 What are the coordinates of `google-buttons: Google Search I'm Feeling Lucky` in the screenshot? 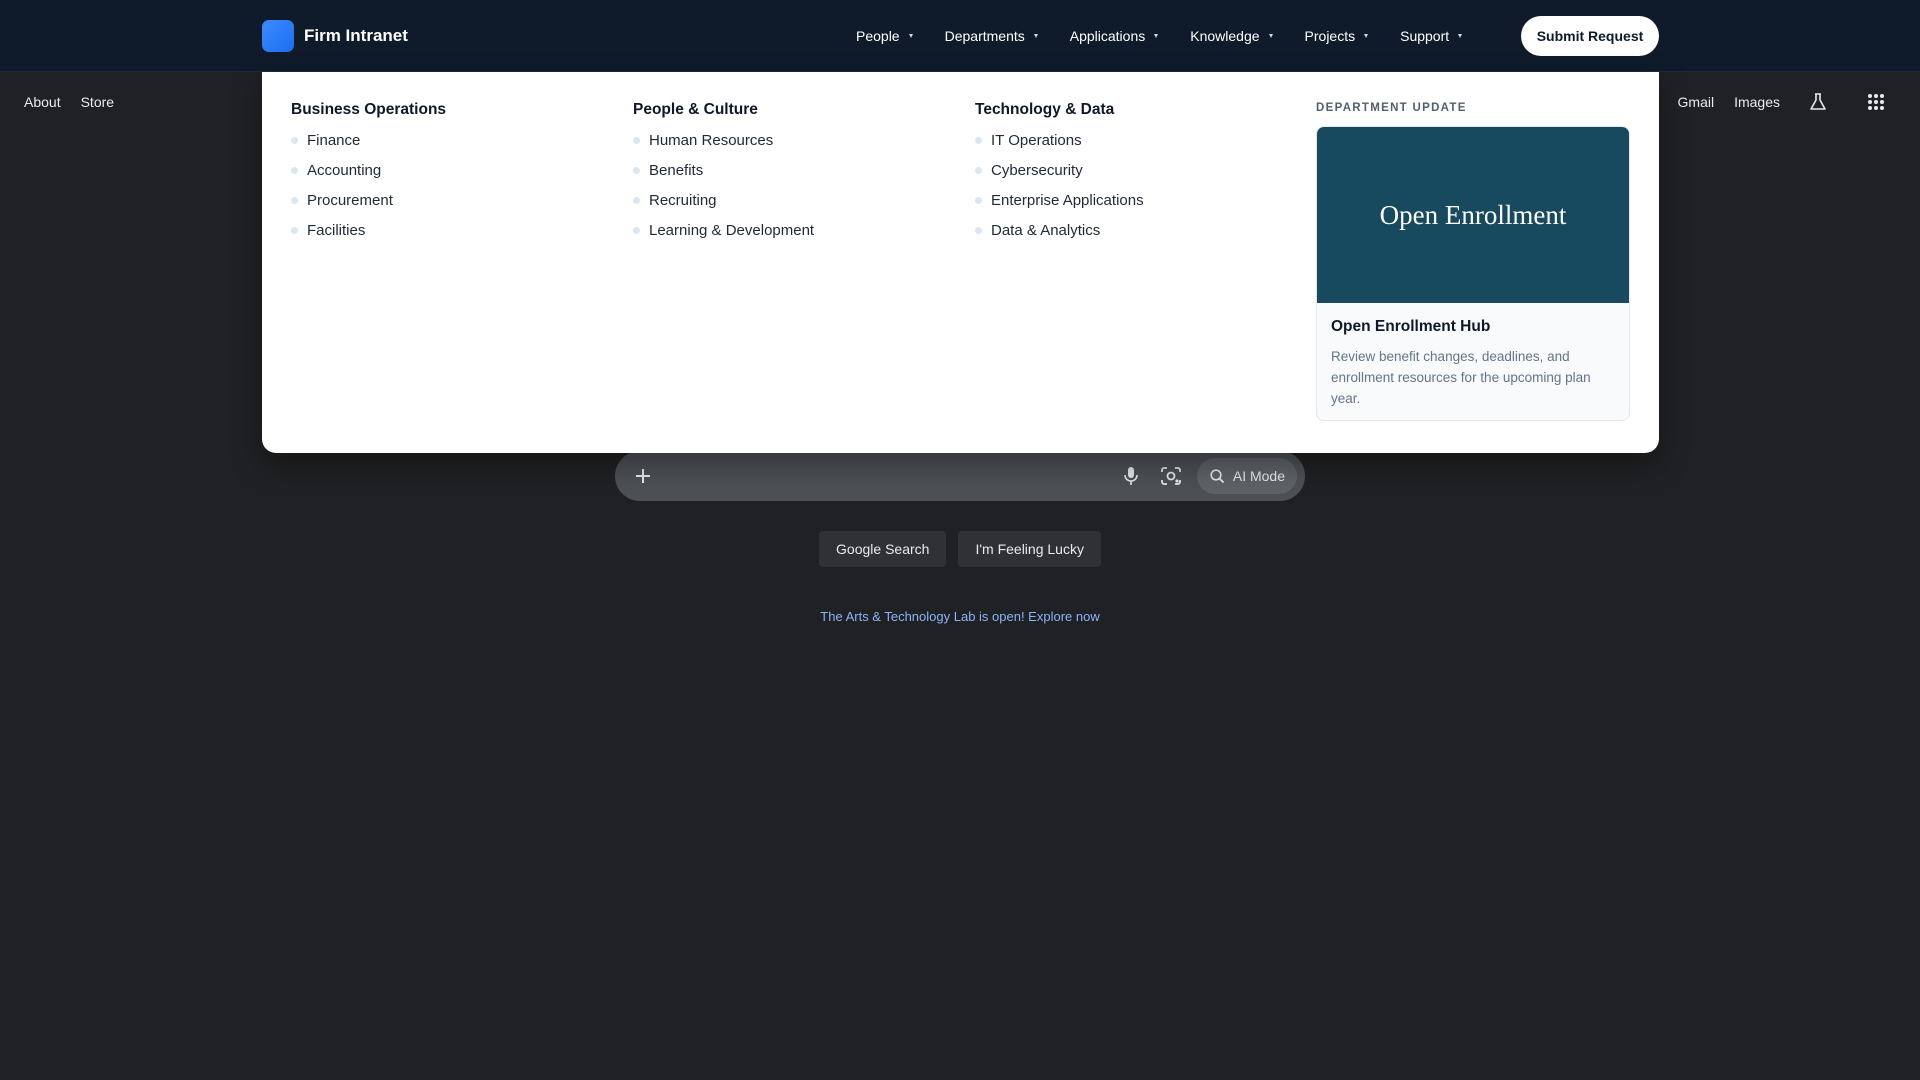 It's located at (960, 549).